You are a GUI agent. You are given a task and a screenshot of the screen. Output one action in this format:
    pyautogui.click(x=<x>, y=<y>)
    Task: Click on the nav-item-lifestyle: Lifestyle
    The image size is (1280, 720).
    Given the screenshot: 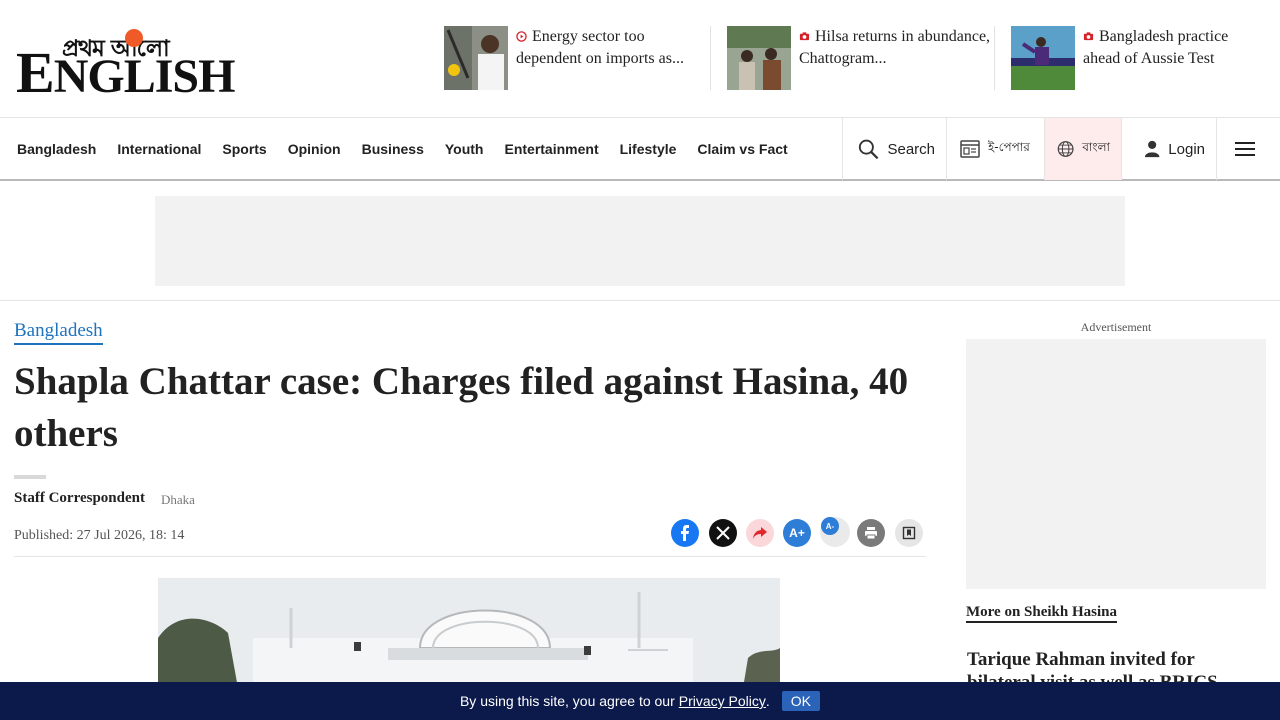 What is the action you would take?
    pyautogui.click(x=648, y=149)
    